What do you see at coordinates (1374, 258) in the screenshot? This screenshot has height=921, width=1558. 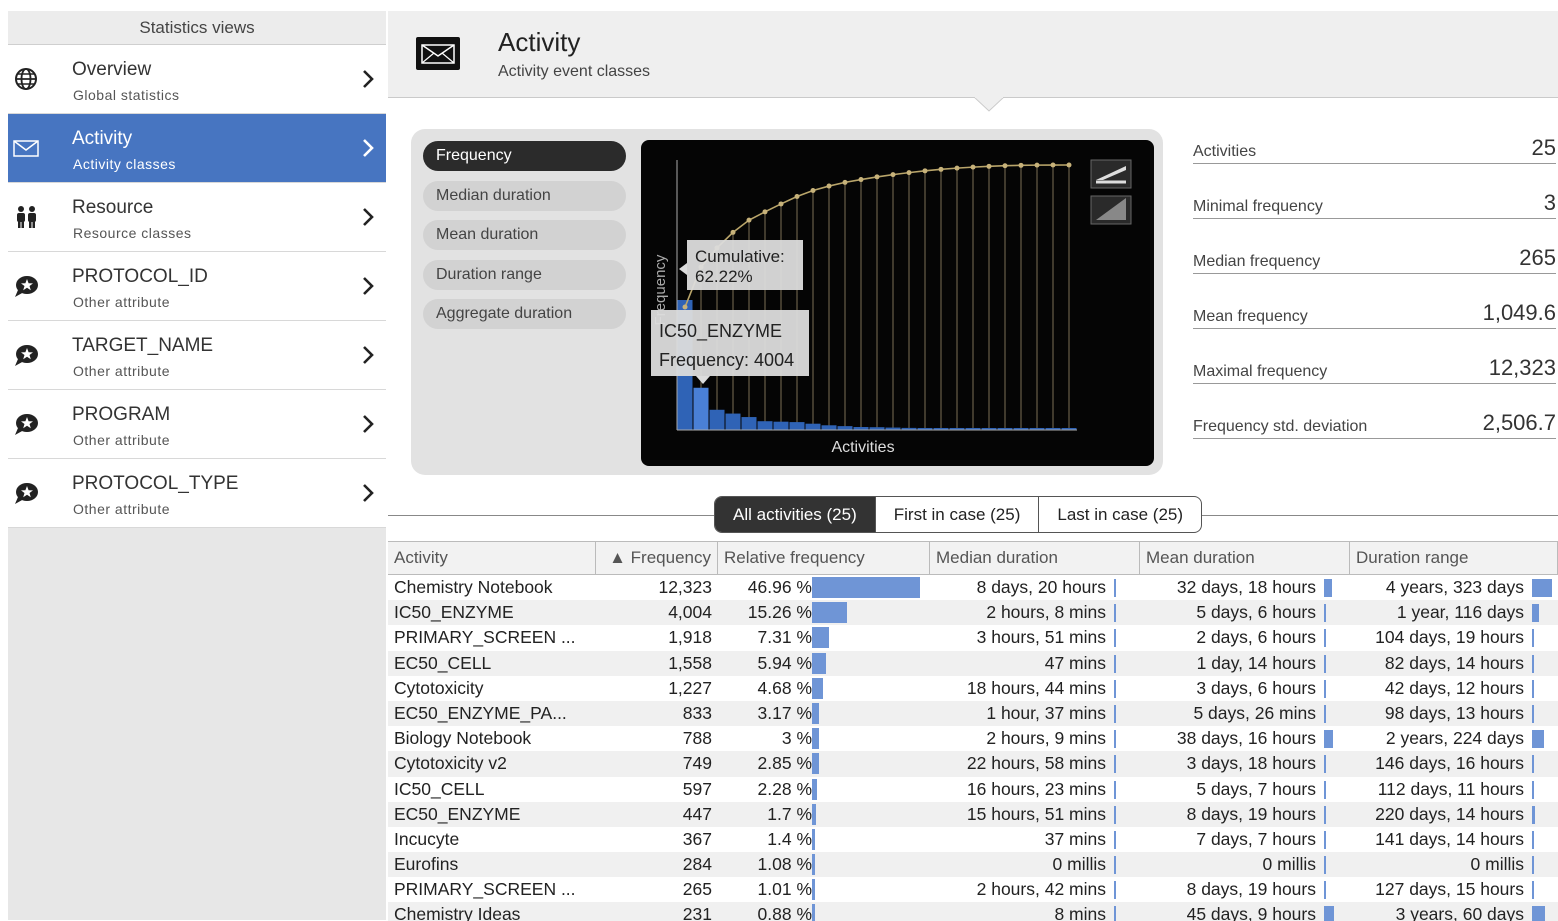 I see `stat-median-frequency: Median frequency 265` at bounding box center [1374, 258].